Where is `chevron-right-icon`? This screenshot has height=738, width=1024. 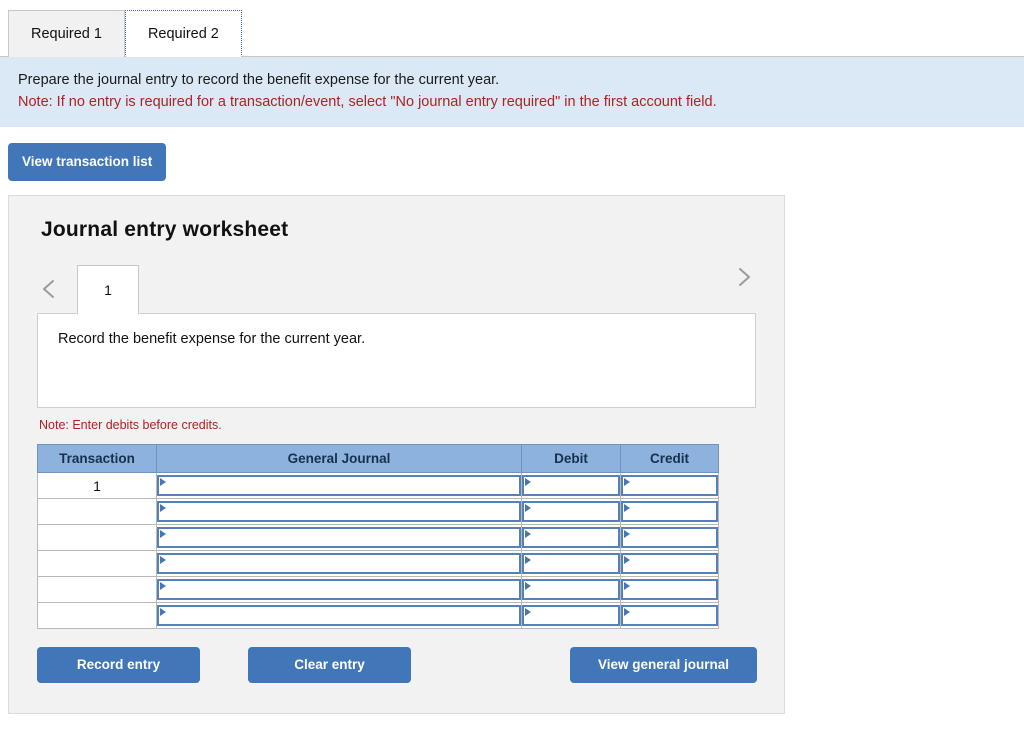 chevron-right-icon is located at coordinates (743, 277).